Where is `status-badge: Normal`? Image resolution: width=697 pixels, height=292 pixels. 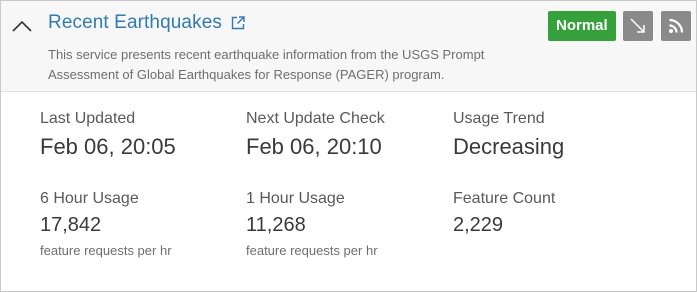
status-badge: Normal is located at coordinates (582, 26).